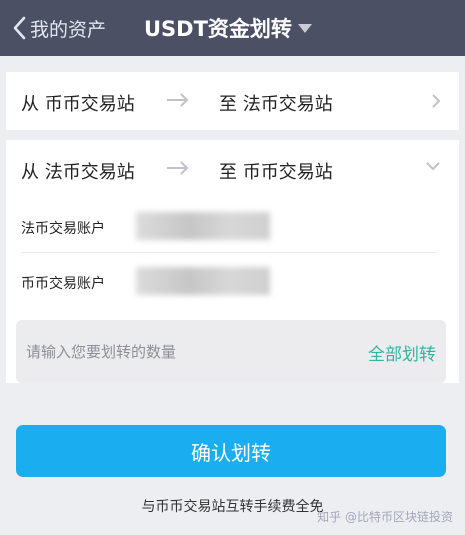  What do you see at coordinates (176, 351) in the screenshot?
I see `amount-input` at bounding box center [176, 351].